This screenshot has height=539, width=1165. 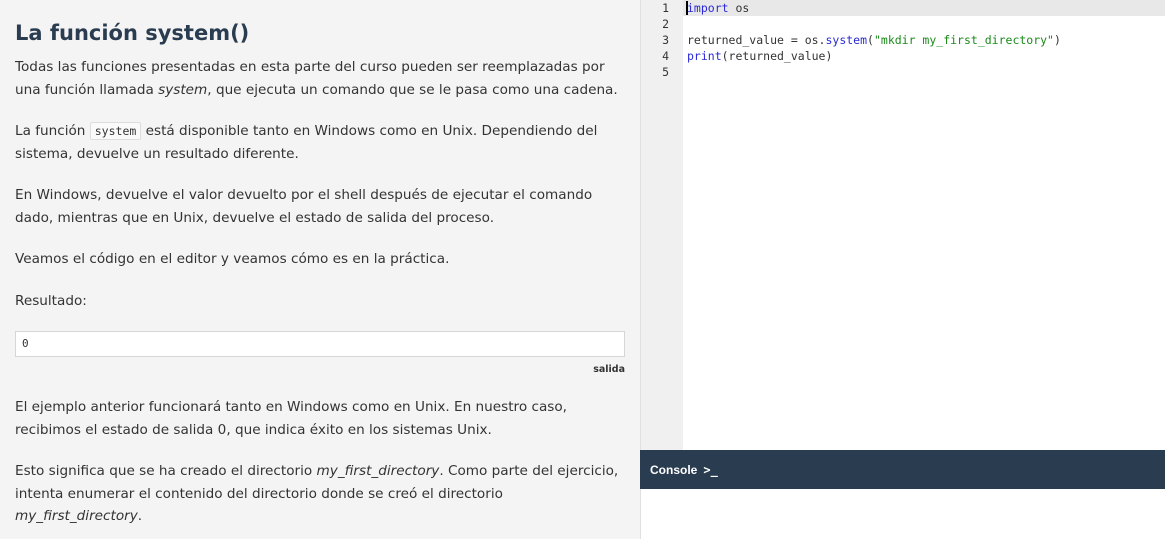 What do you see at coordinates (687, 8) in the screenshot?
I see `text-cursor` at bounding box center [687, 8].